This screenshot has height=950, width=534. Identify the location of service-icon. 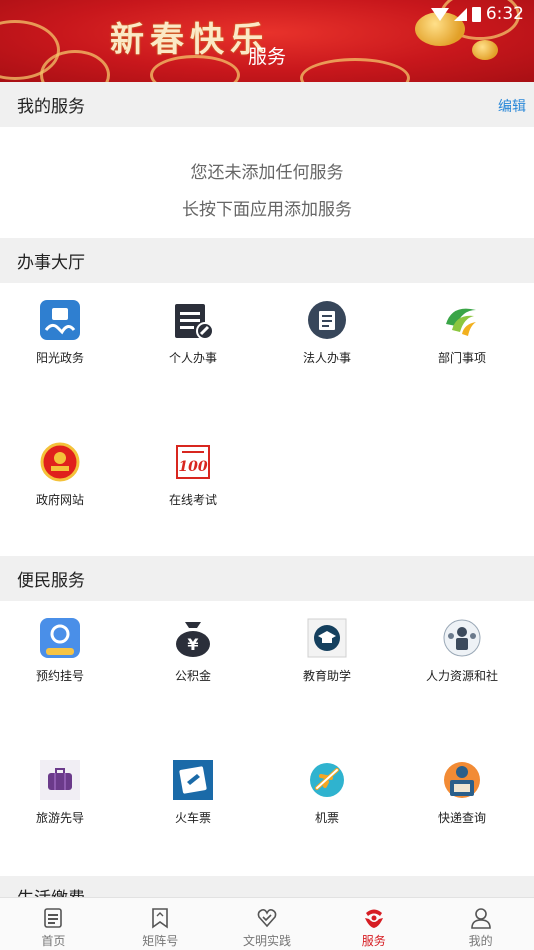
(374, 918).